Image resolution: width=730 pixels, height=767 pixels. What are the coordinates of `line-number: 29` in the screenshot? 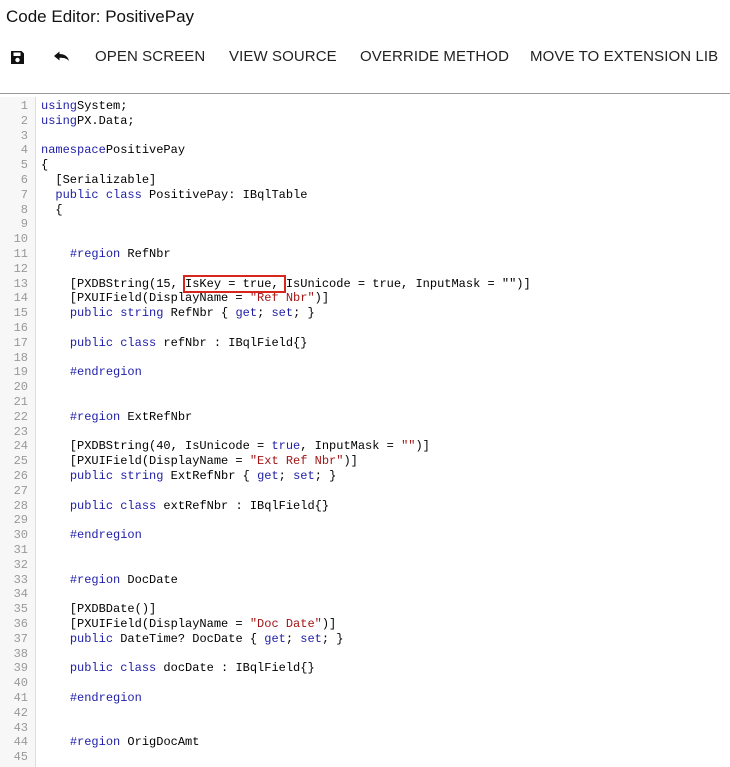 It's located at (20, 520).